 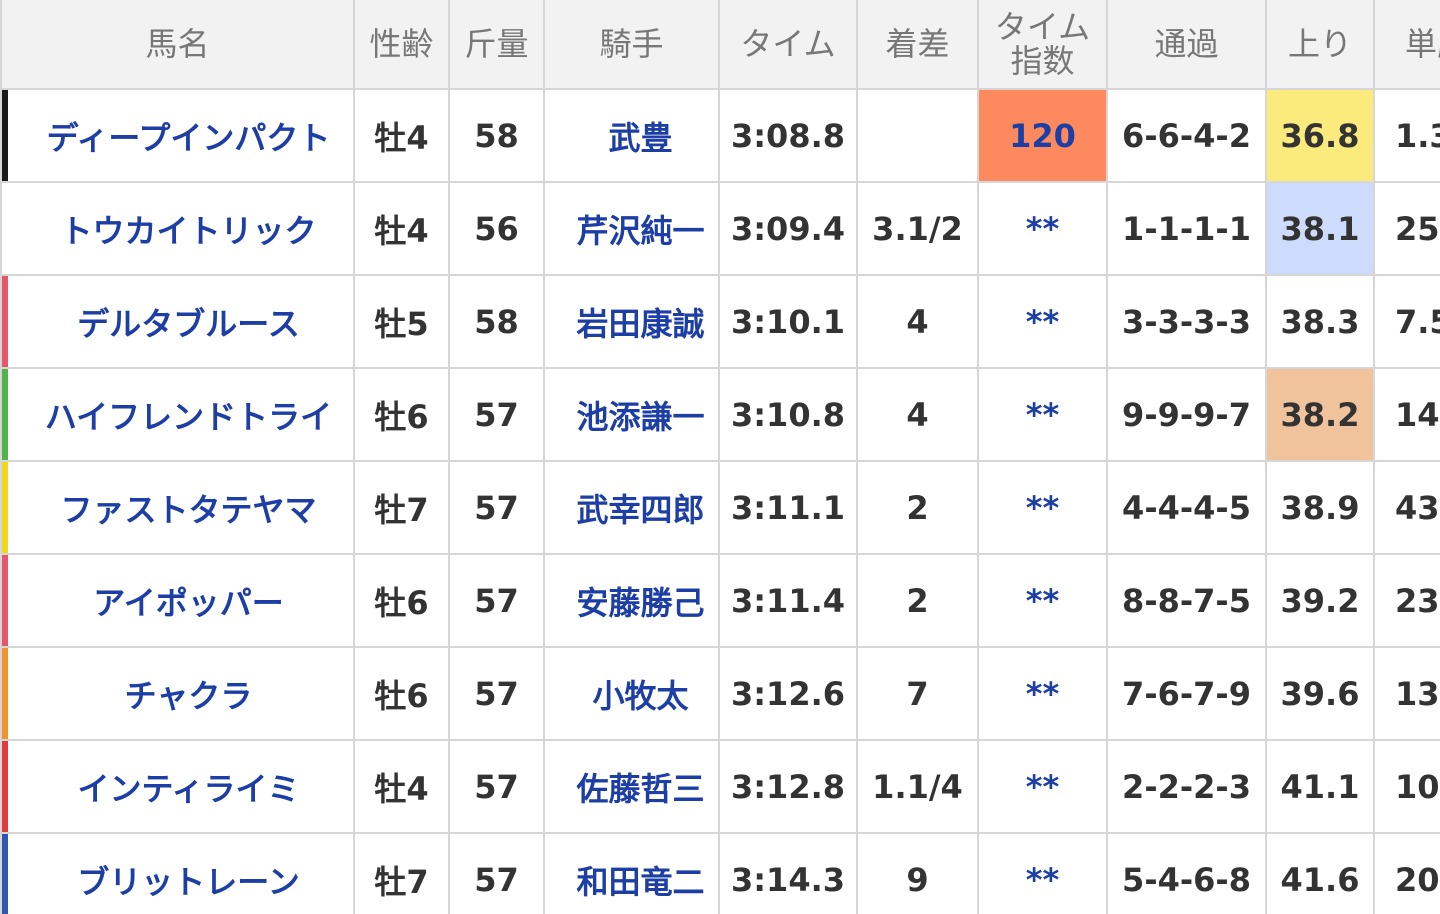 I want to click on jockey-link: 岩田康誠, so click(x=640, y=324).